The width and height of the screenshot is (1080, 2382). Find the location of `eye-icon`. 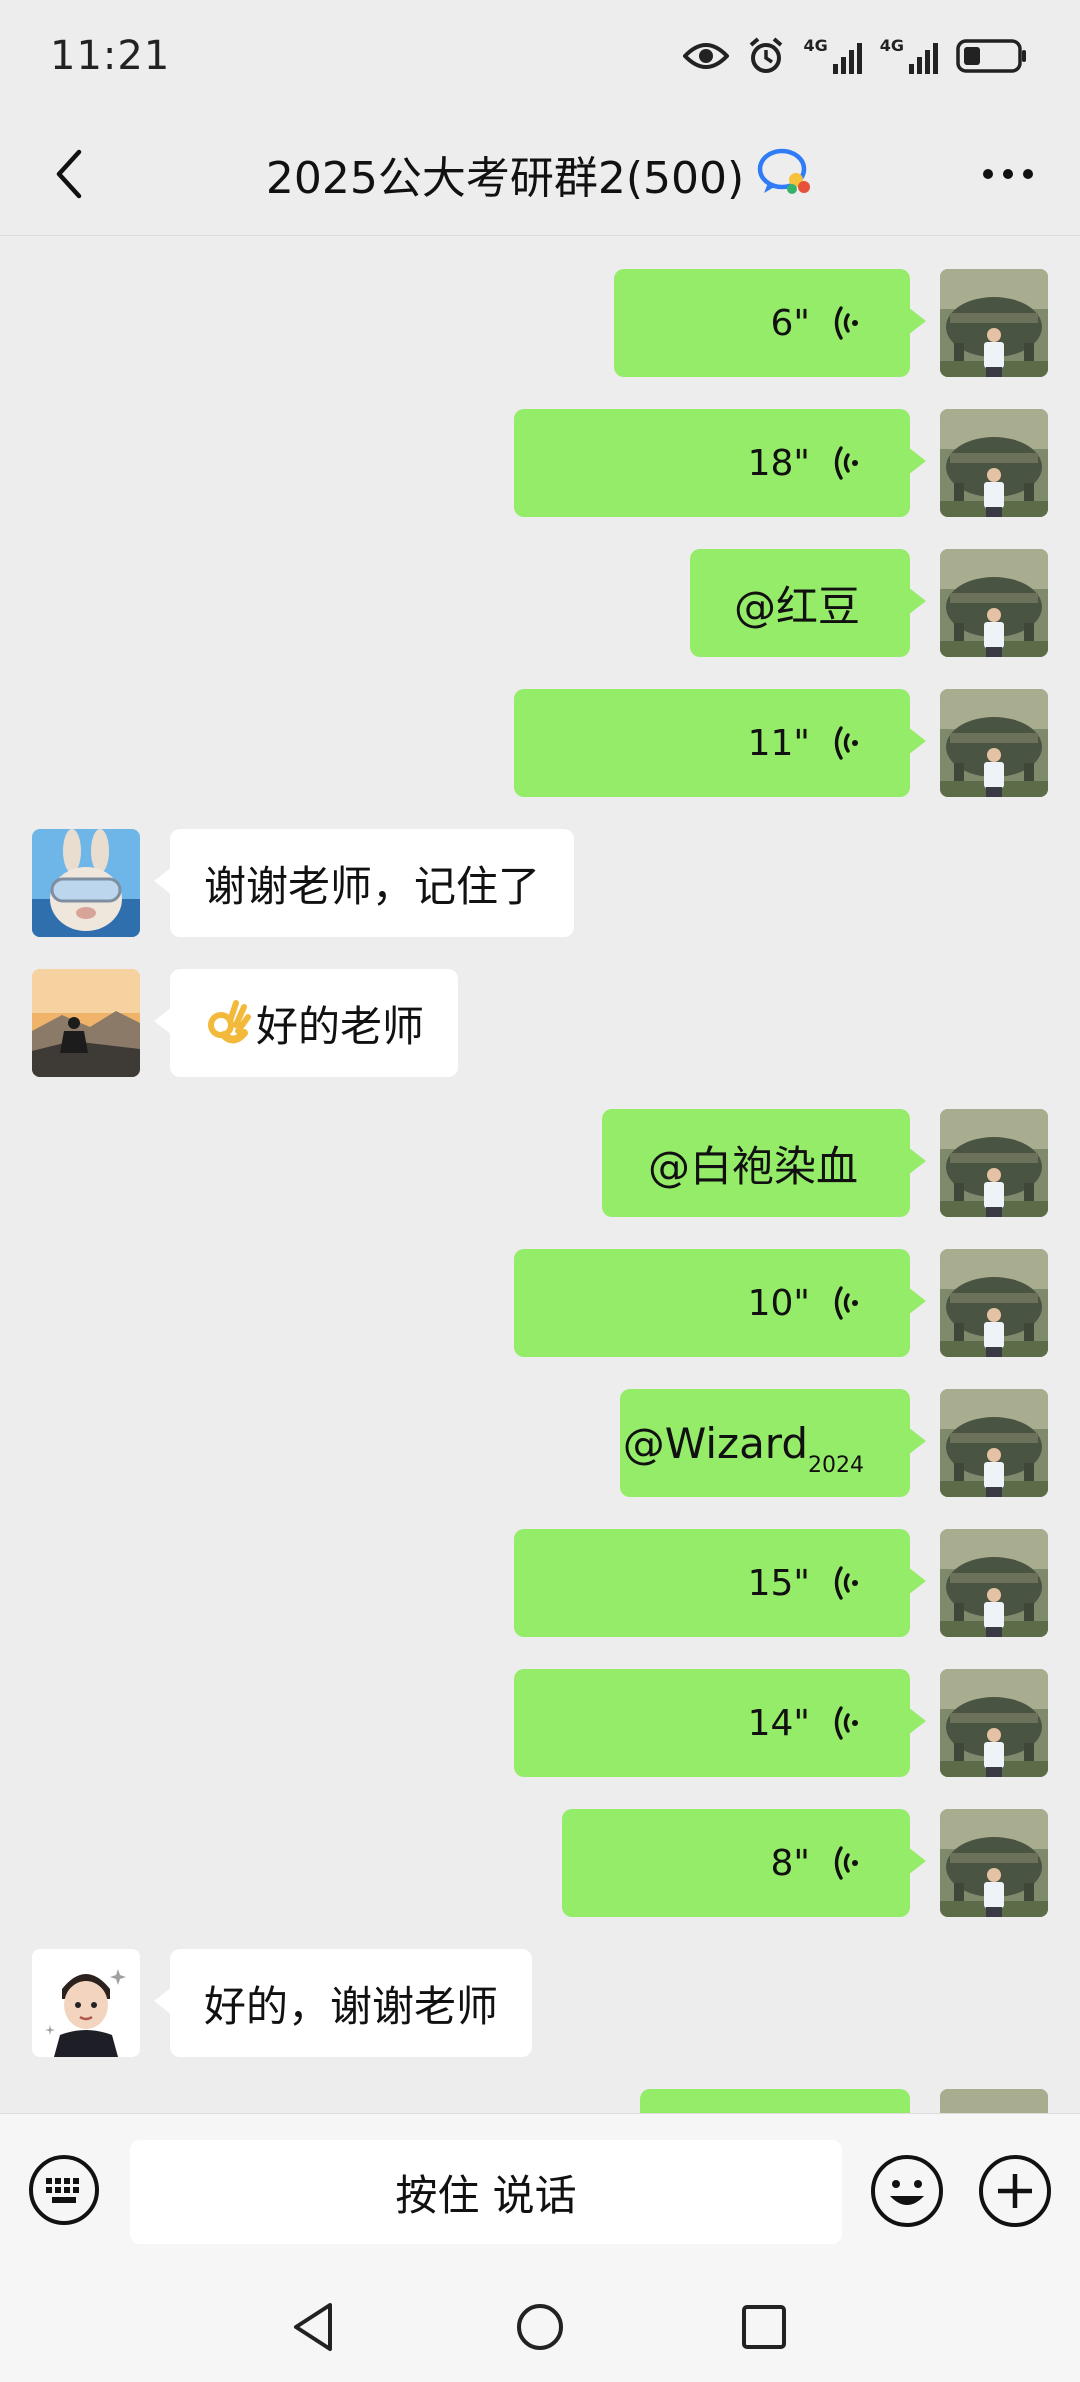

eye-icon is located at coordinates (706, 56).